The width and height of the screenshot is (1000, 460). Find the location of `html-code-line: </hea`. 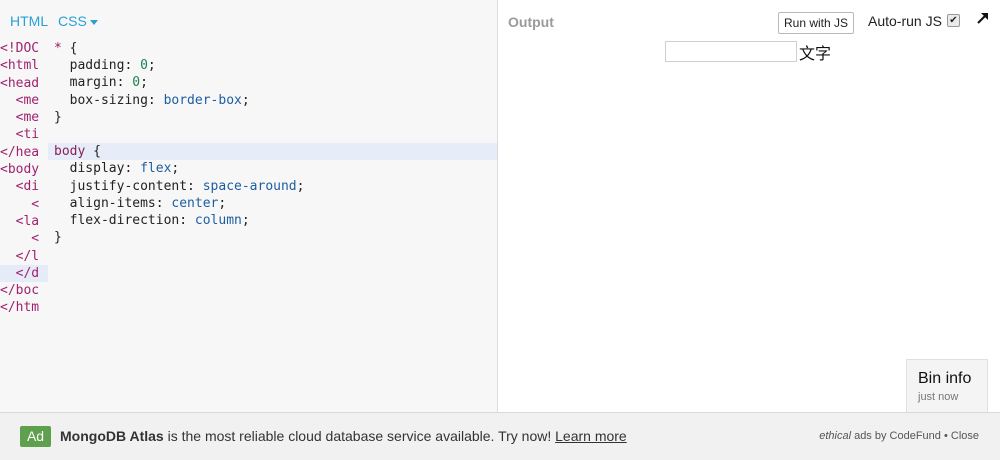

html-code-line: </hea is located at coordinates (20, 152).